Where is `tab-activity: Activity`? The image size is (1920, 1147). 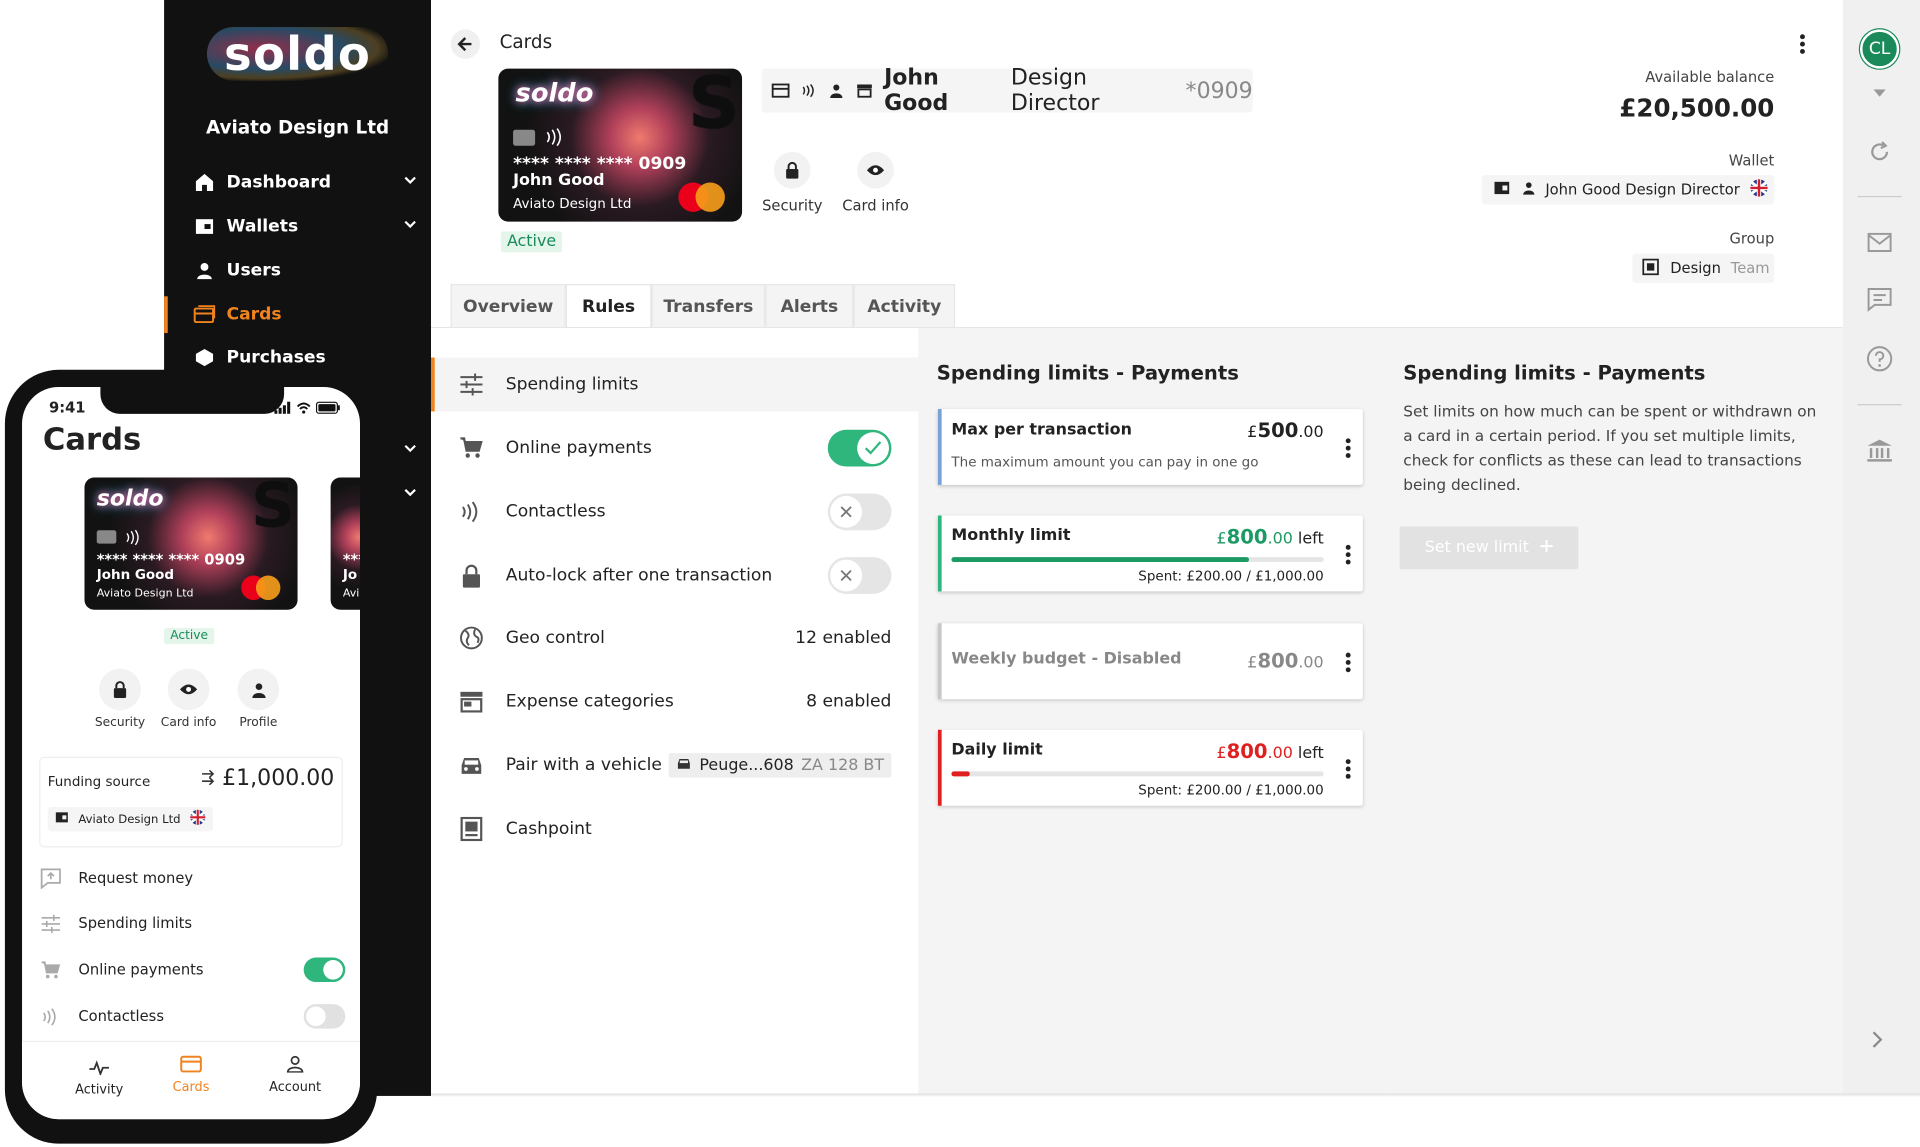 tab-activity: Activity is located at coordinates (904, 306).